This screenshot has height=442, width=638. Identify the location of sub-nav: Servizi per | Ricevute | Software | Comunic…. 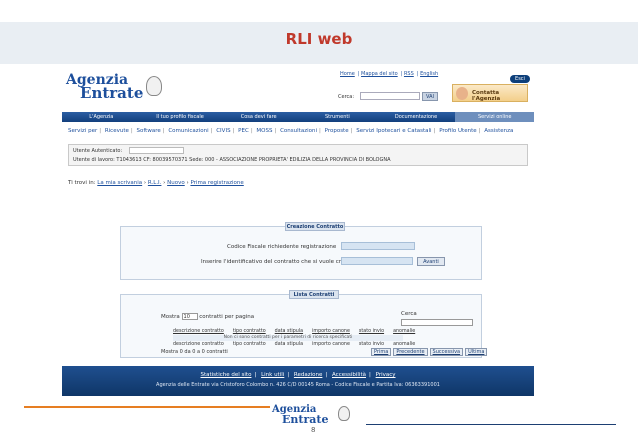
(291, 131).